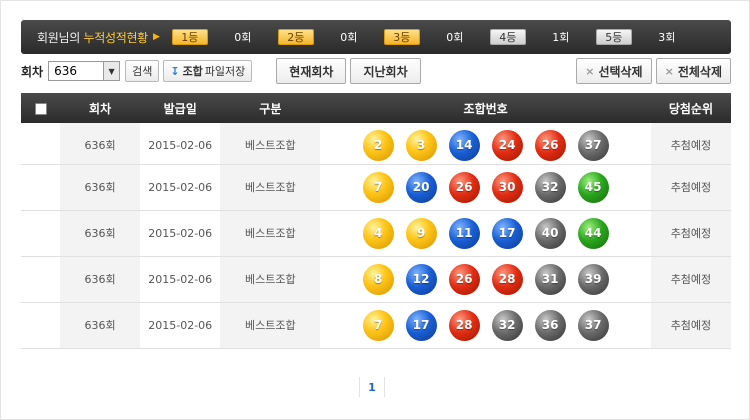 The width and height of the screenshot is (750, 420). I want to click on delete-selected-label: 선택삭제, so click(620, 71).